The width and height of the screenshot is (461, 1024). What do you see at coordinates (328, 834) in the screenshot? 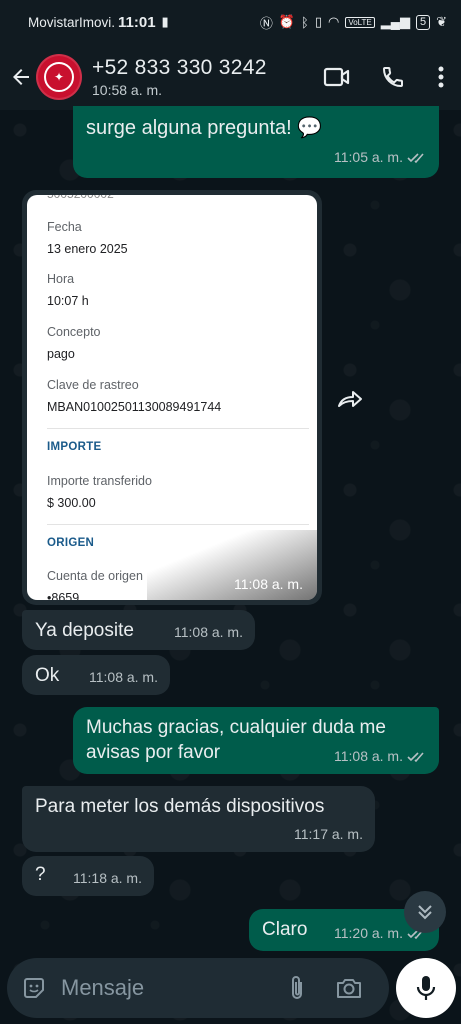
I see `message-time: 11:17 a. m.` at bounding box center [328, 834].